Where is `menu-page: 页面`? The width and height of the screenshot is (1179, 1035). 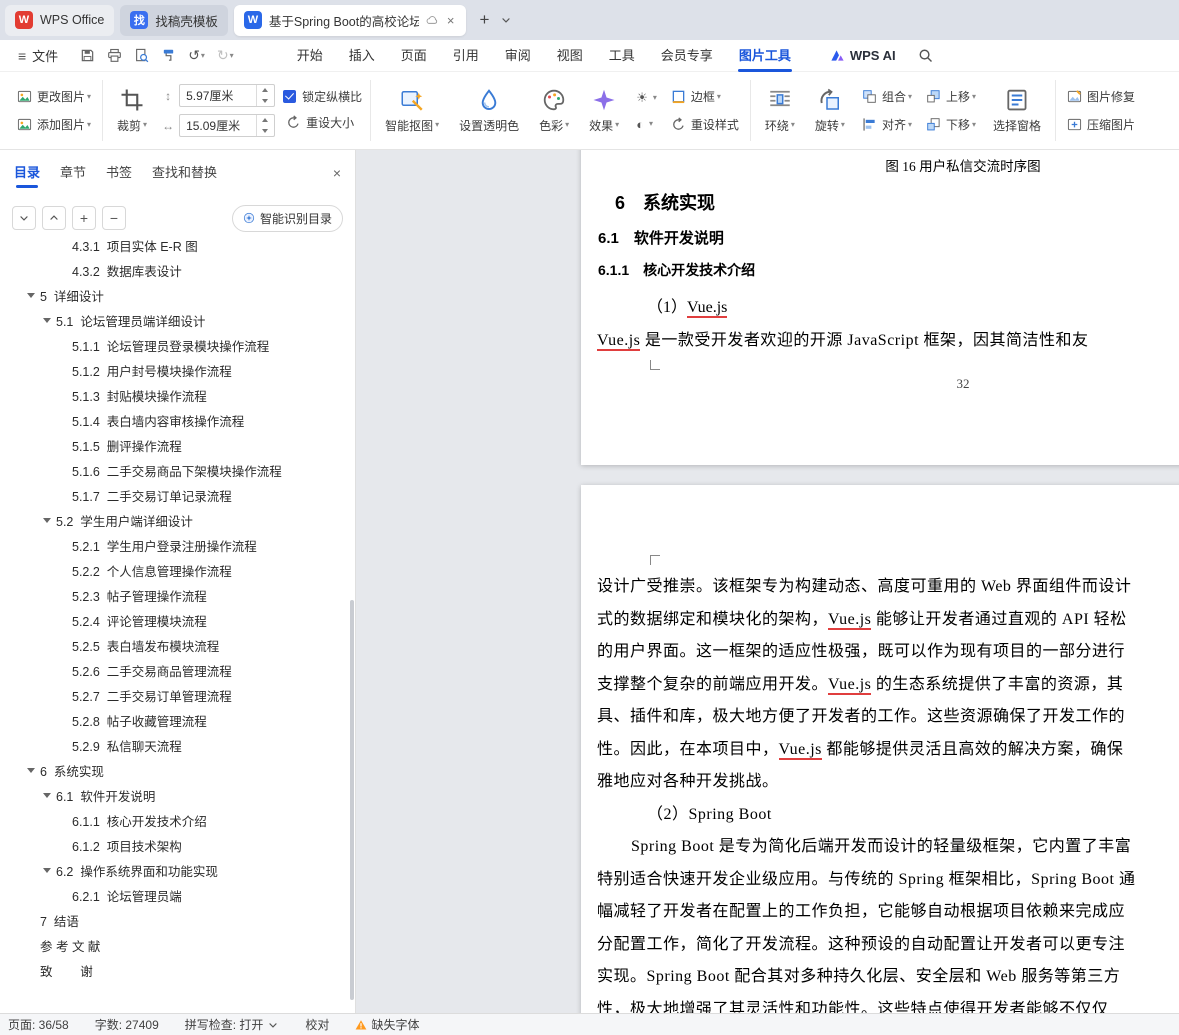 menu-page: 页面 is located at coordinates (414, 56).